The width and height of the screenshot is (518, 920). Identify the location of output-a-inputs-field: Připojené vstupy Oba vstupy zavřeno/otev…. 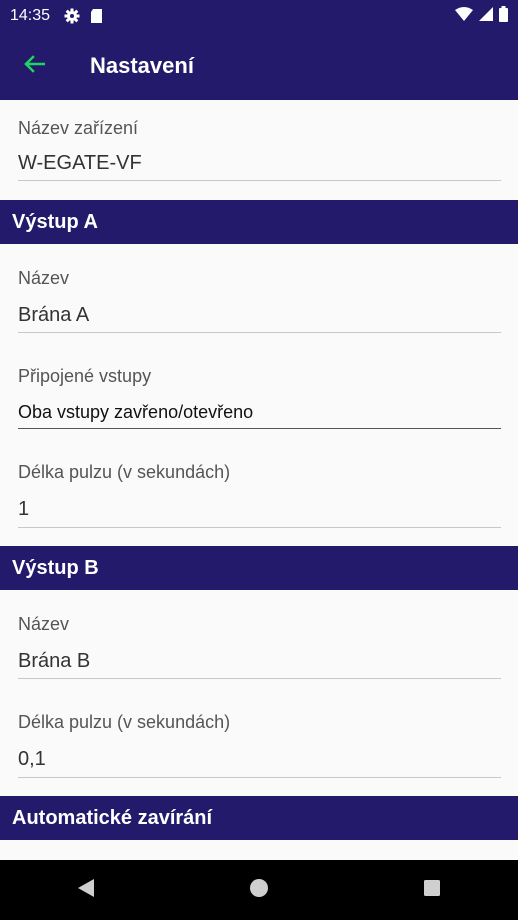
(259, 398).